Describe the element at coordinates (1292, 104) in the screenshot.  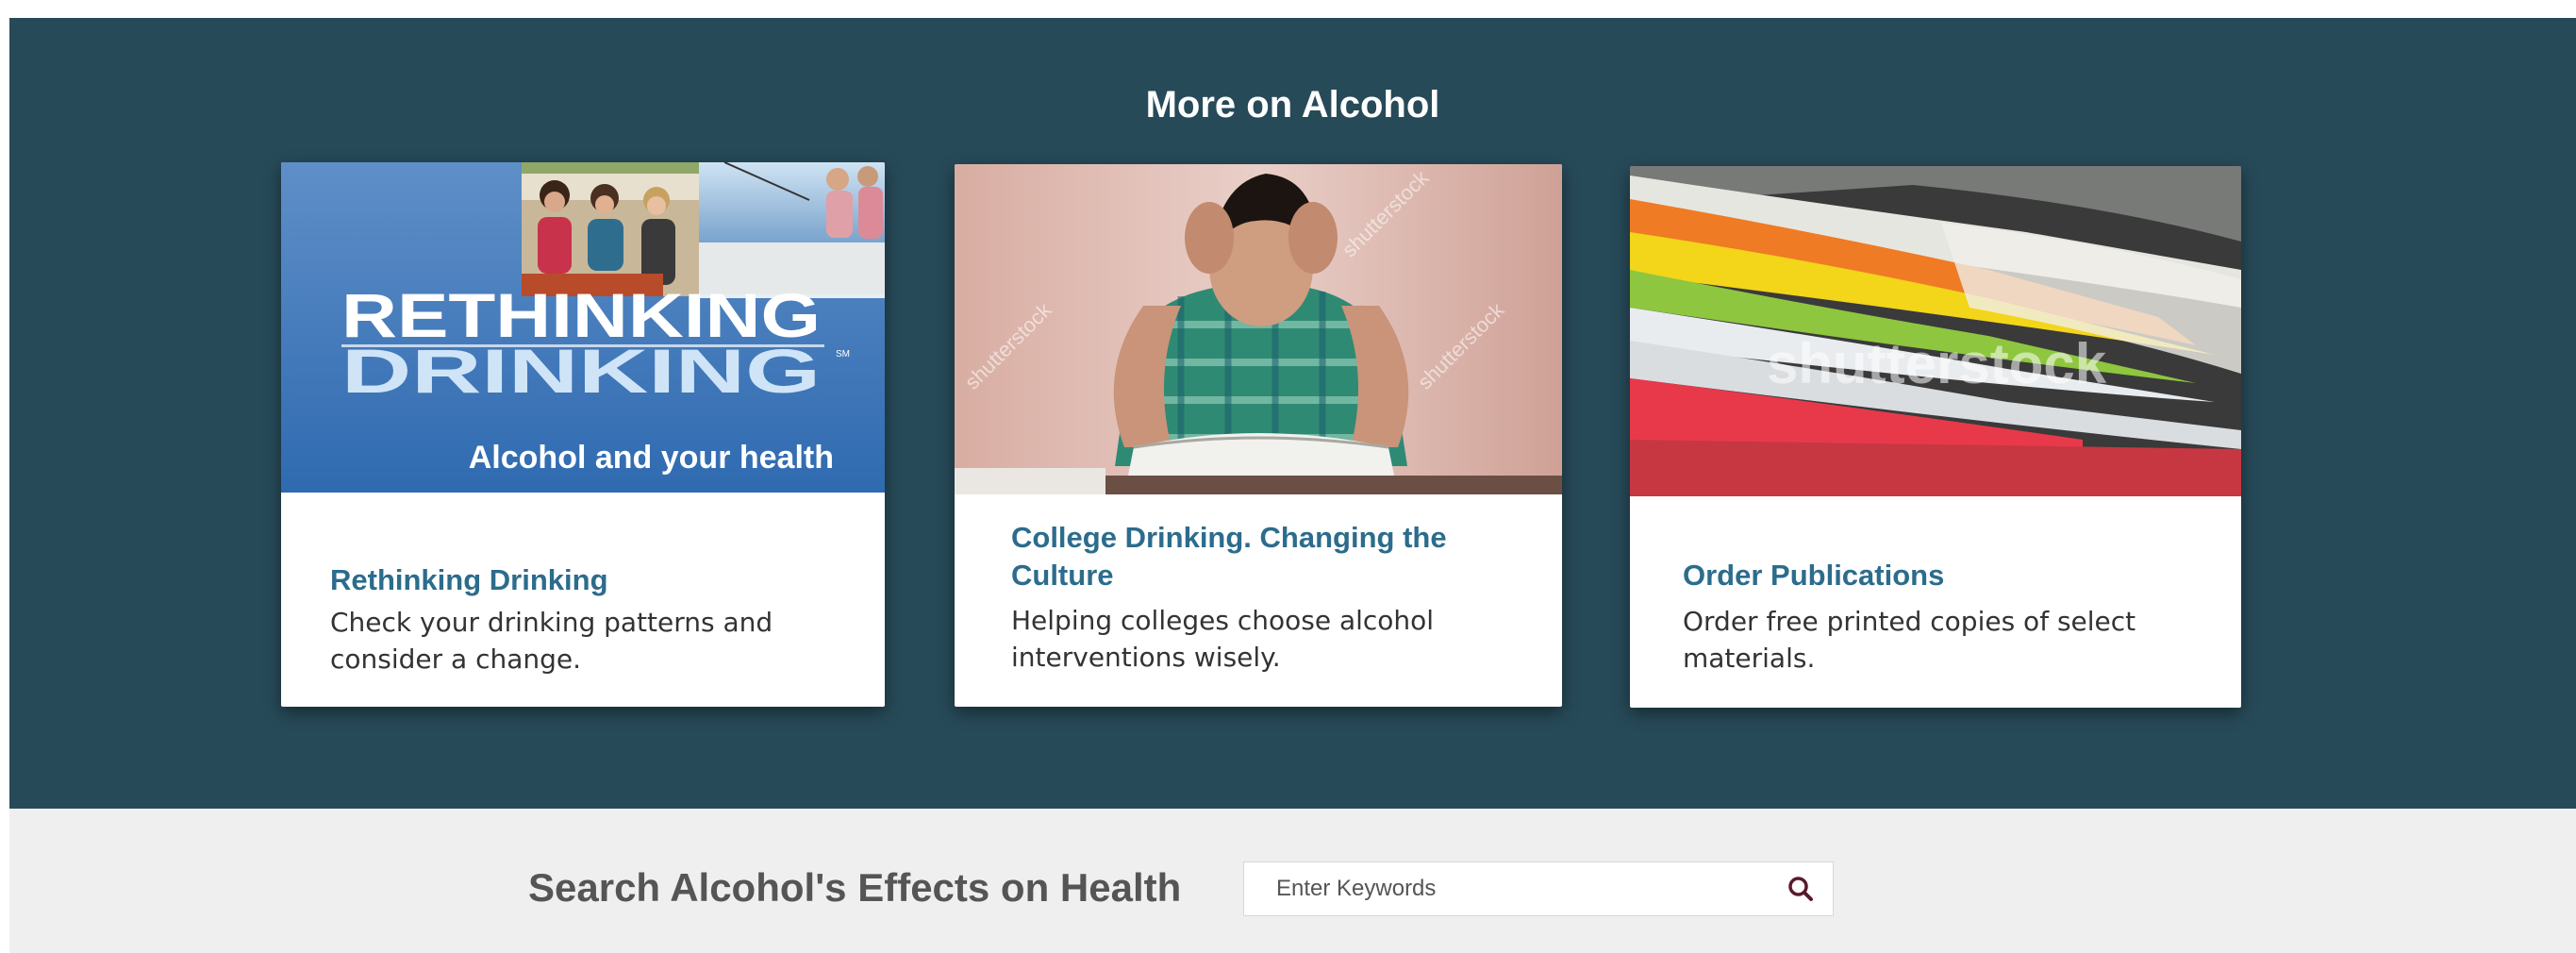
I see `section-title: More on Alcohol` at that location.